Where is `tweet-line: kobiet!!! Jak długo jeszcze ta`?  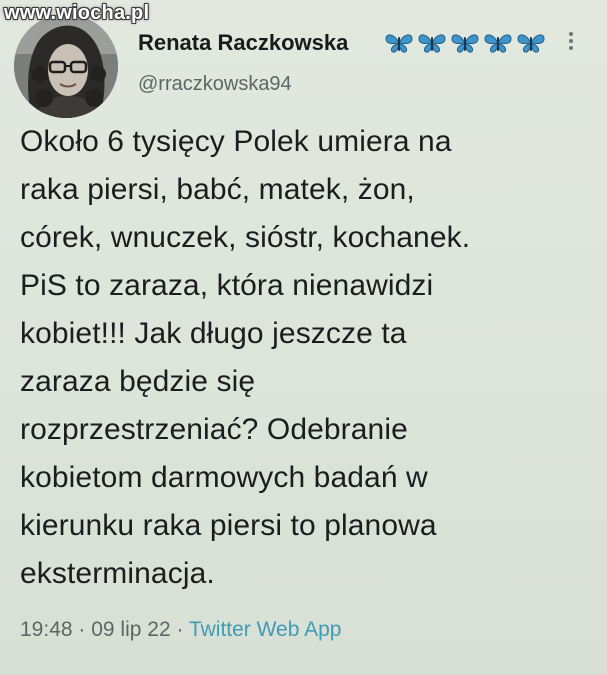
tweet-line: kobiet!!! Jak długo jeszcze ta is located at coordinates (213, 333).